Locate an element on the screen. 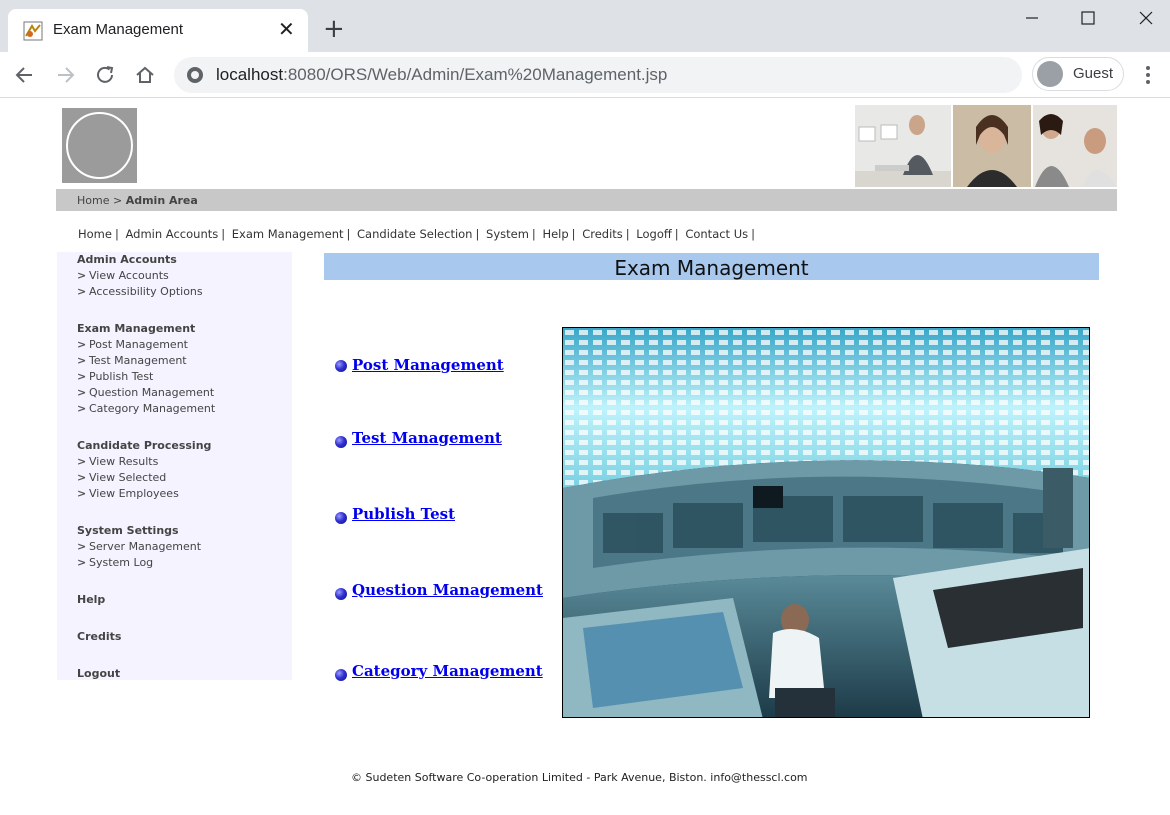  page-title-bar: Exam Management is located at coordinates (711, 266).